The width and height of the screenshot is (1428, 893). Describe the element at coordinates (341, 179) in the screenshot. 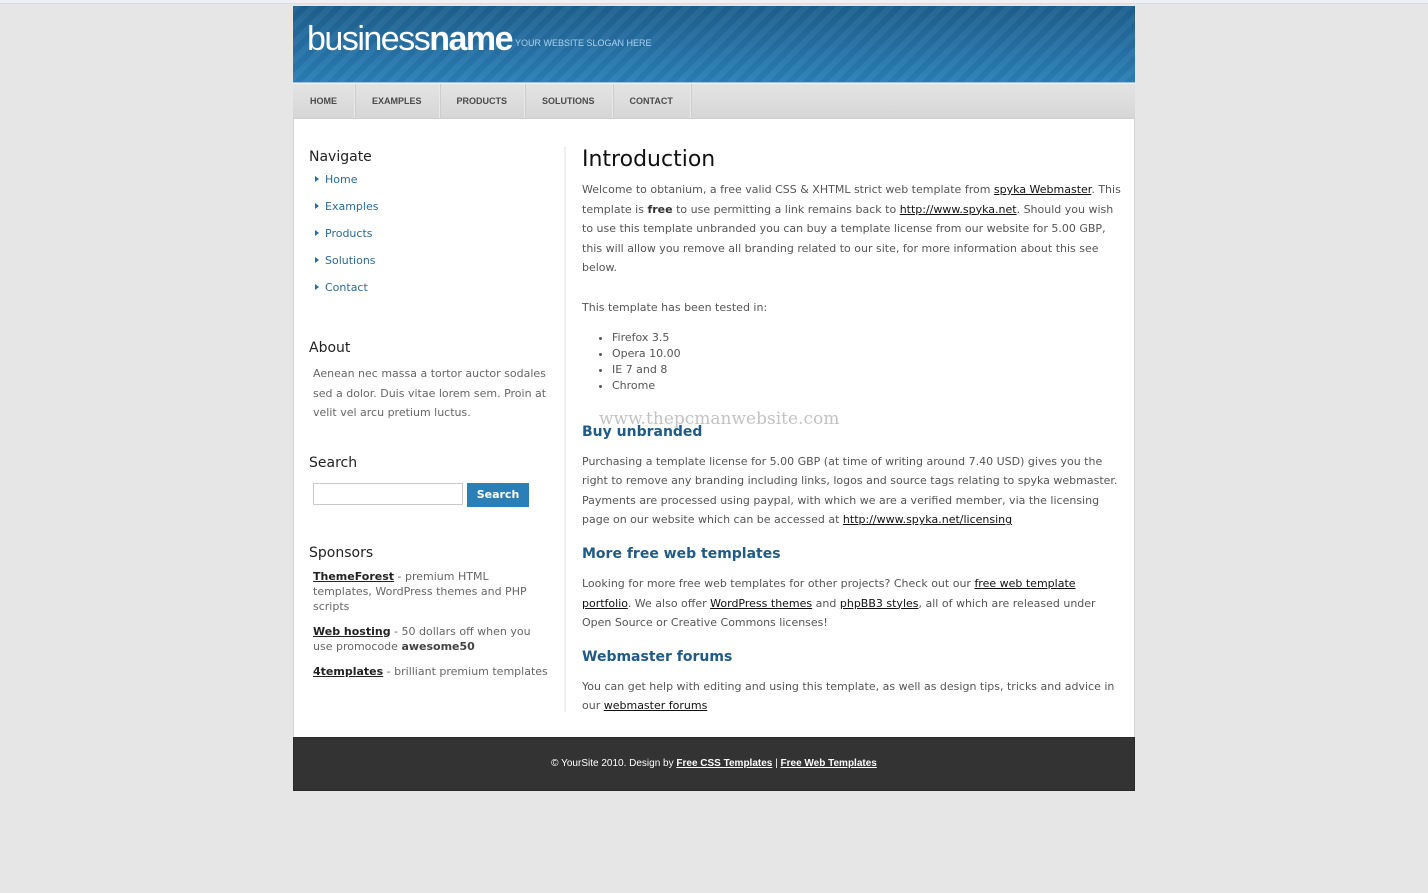

I see `sidebar-link-home: Home` at that location.